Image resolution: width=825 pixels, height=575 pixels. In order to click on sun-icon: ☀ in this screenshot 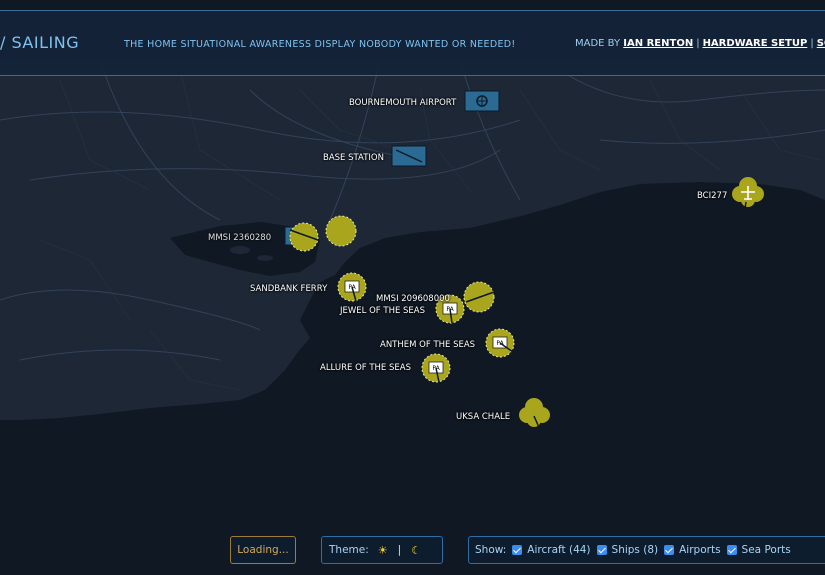, I will do `click(383, 550)`.